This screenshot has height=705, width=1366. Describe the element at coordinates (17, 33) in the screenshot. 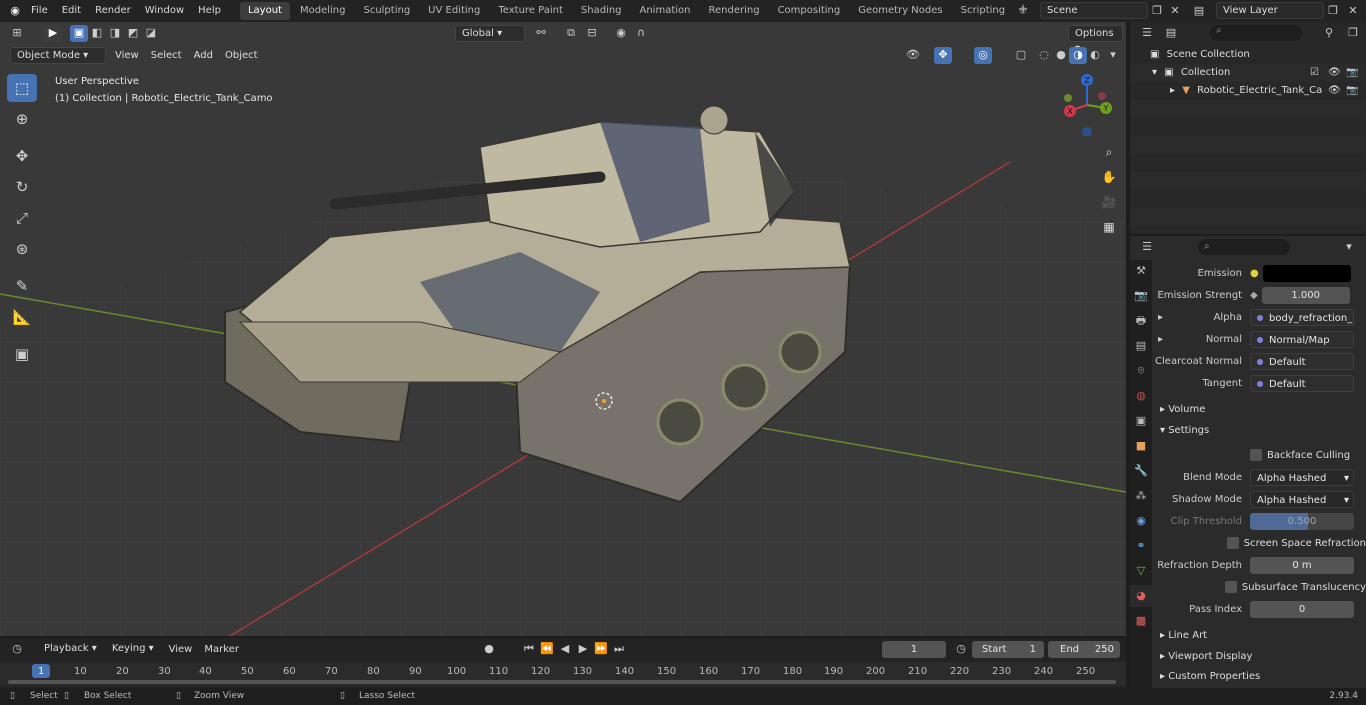

I see `editor-type-icon: ⊞` at that location.